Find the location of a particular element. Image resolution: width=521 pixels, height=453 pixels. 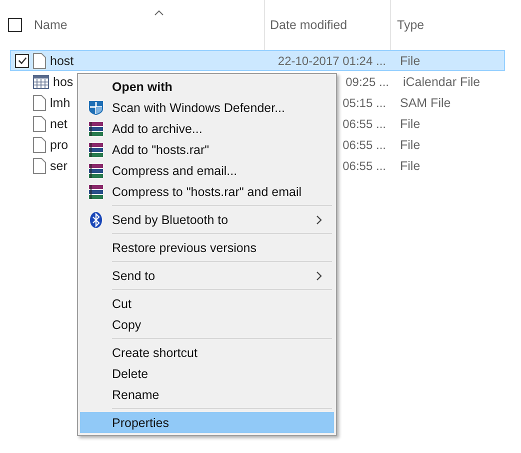

file-type: SAM File is located at coordinates (425, 103).